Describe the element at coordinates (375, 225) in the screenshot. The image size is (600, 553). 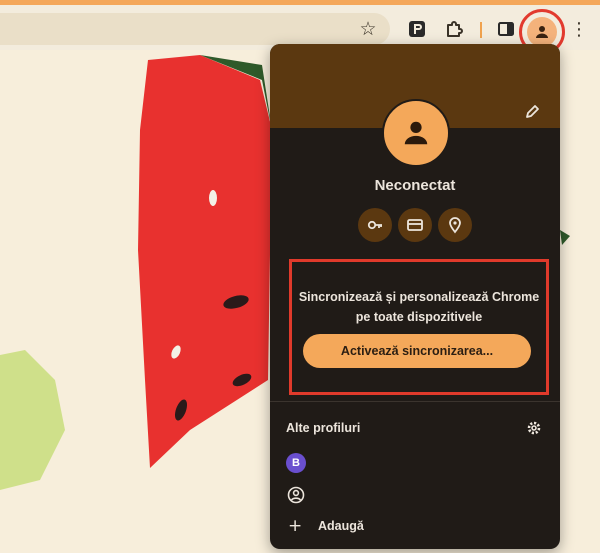
I see `passwords-key-icon` at that location.